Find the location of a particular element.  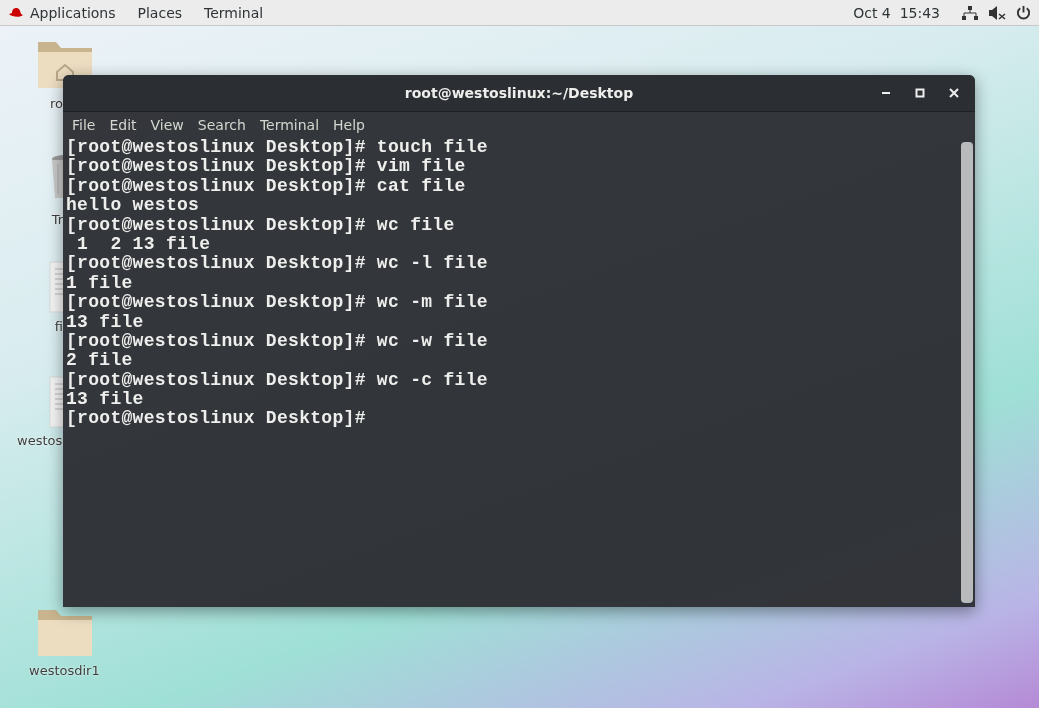

window-title: root@westoslinux:~/Desktop is located at coordinates (519, 93).